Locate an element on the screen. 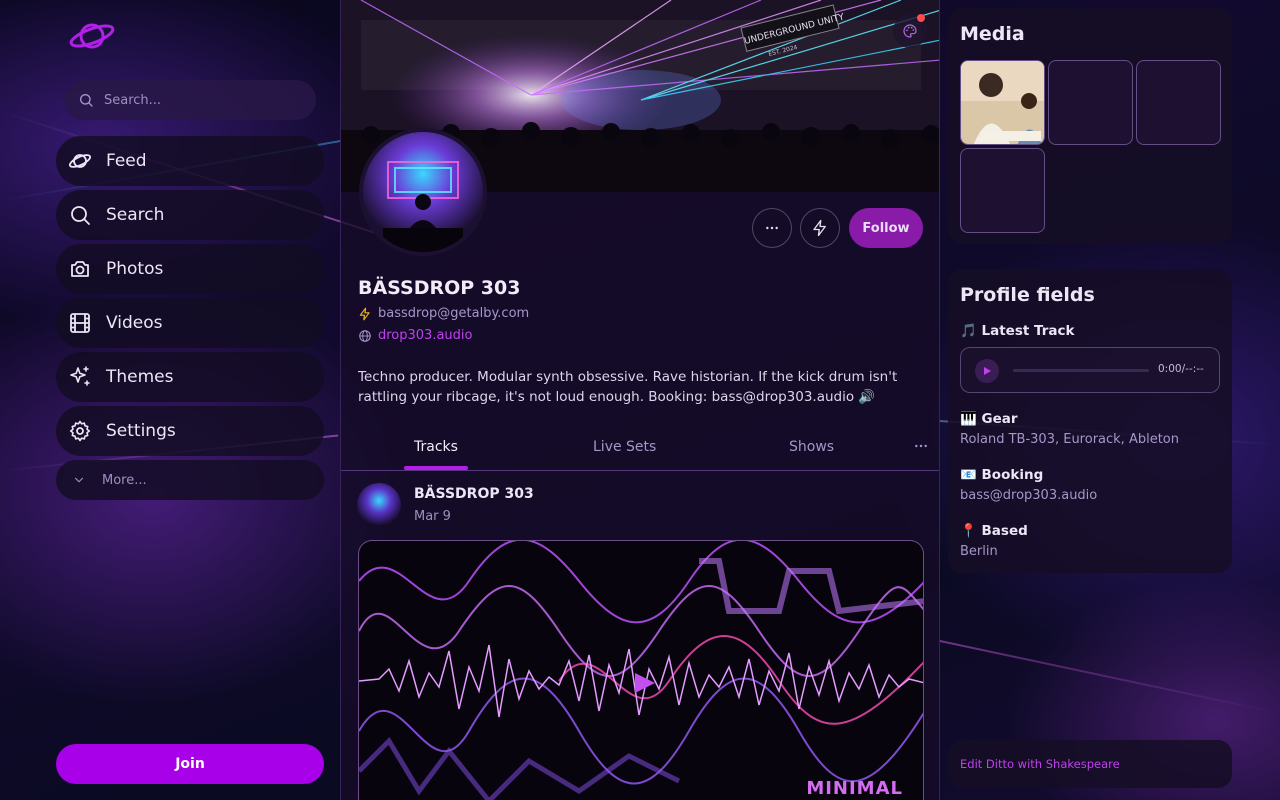 Image resolution: width=1280 pixels, height=800 pixels. waveform-artwork is located at coordinates (641, 670).